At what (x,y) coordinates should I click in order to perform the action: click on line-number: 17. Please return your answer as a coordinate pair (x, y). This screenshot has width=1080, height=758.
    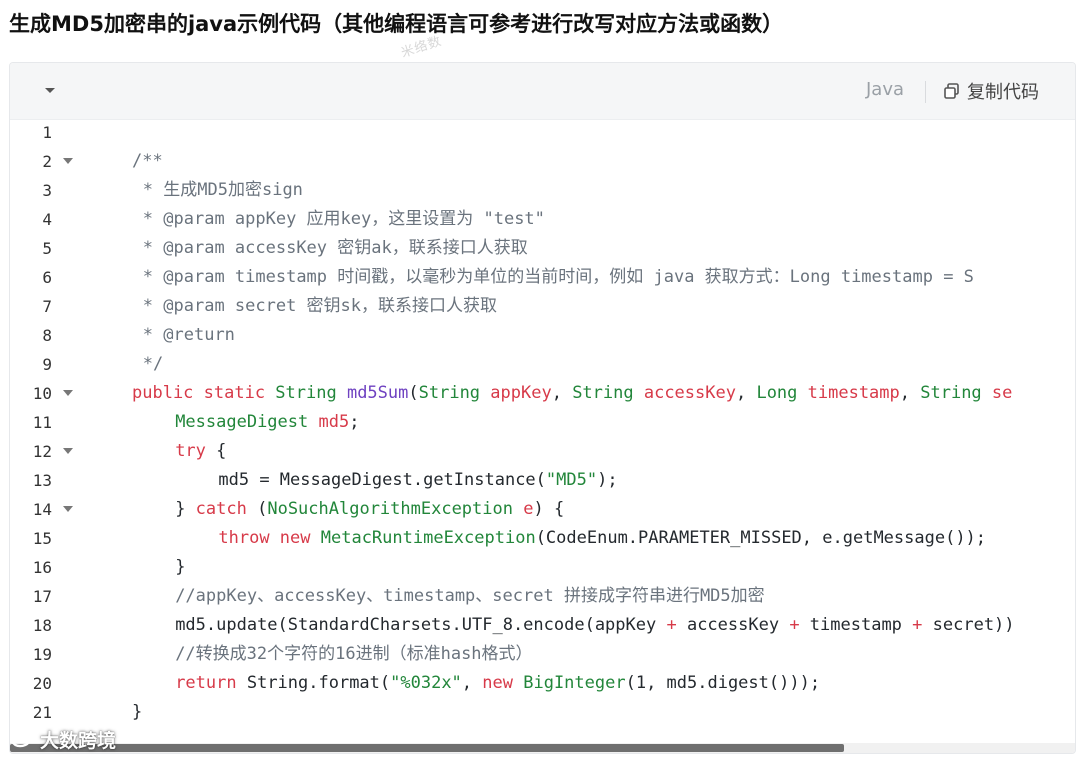
    Looking at the image, I should click on (42, 596).